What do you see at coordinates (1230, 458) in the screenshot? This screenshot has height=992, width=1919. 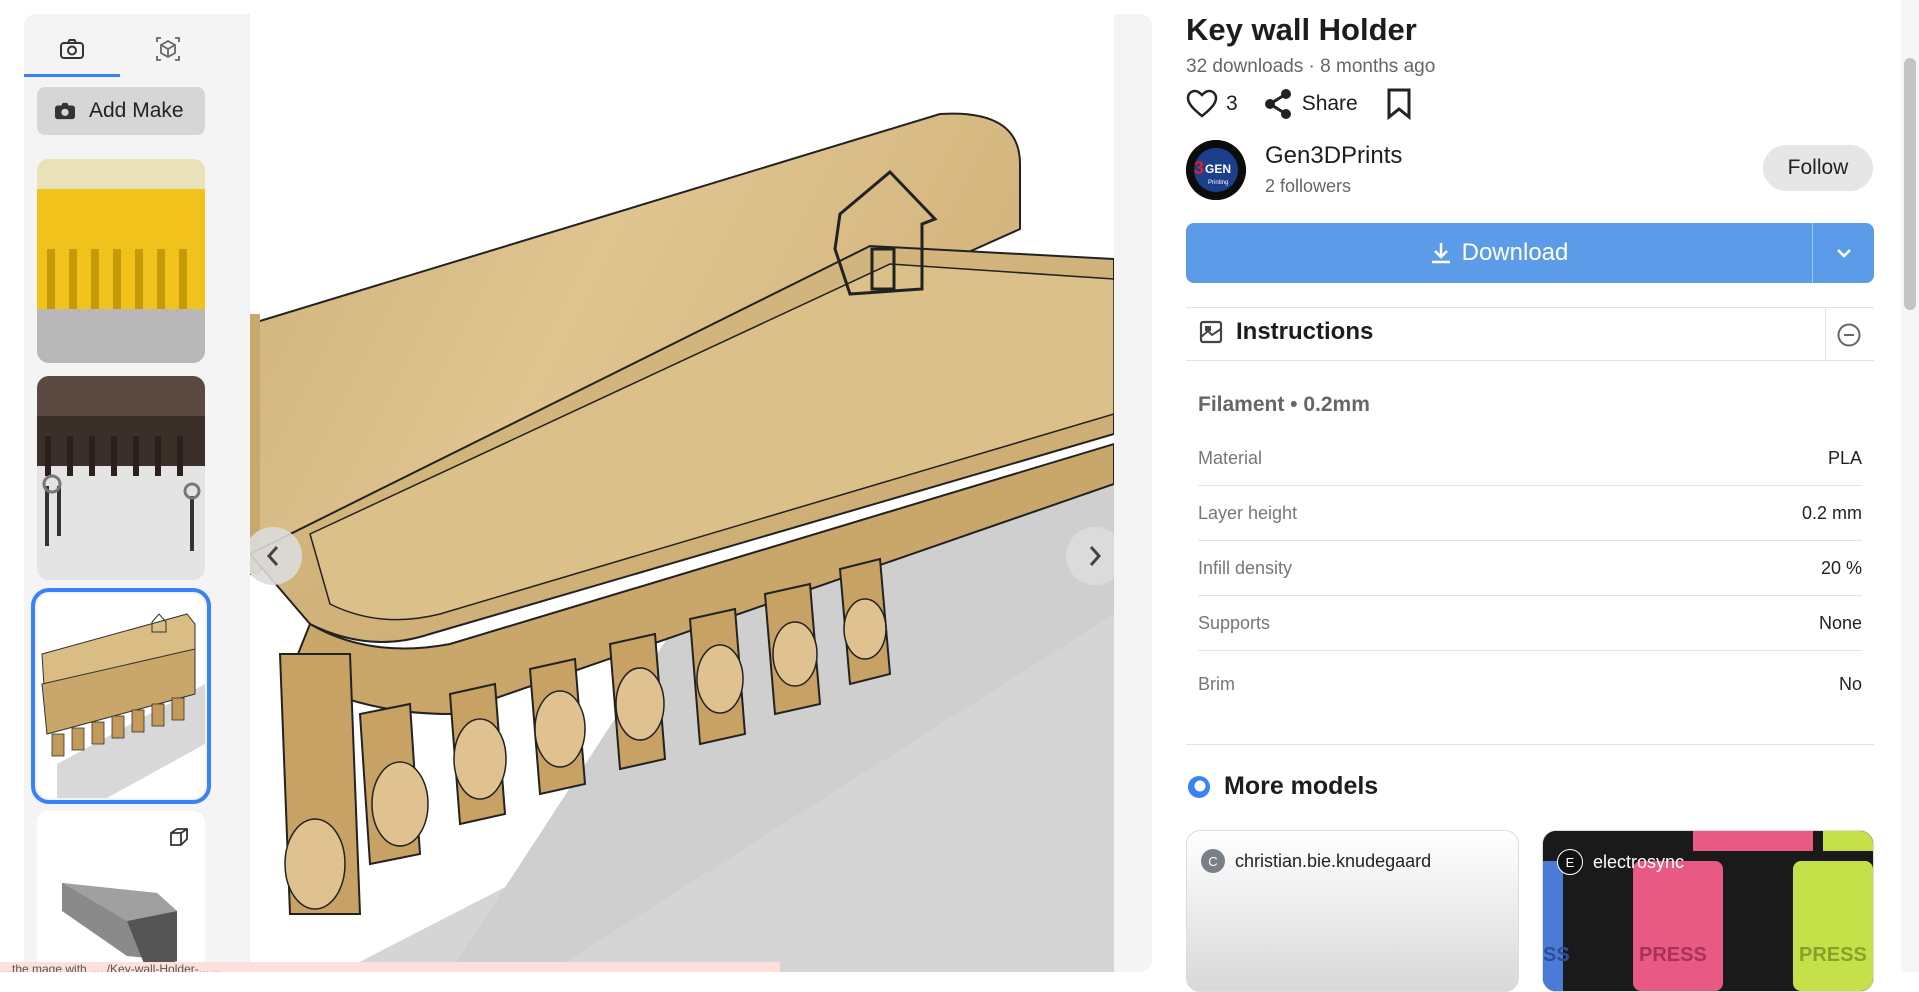 I see `property-key: Material` at bounding box center [1230, 458].